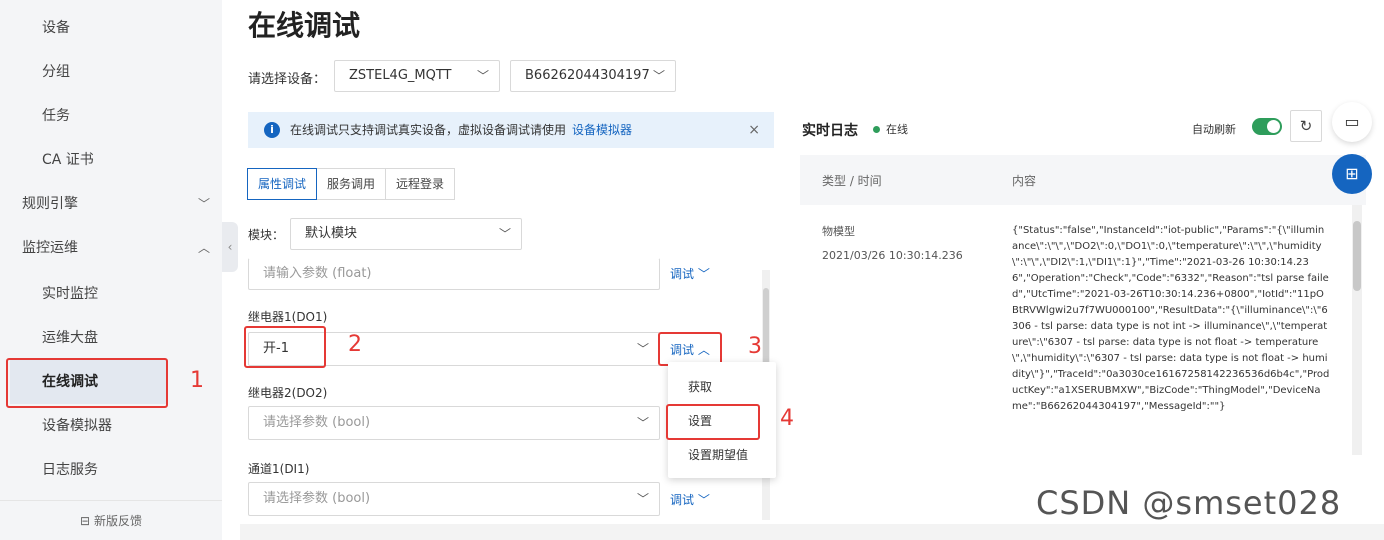 This screenshot has width=1384, height=540. I want to click on log-title: 实时日志, so click(830, 131).